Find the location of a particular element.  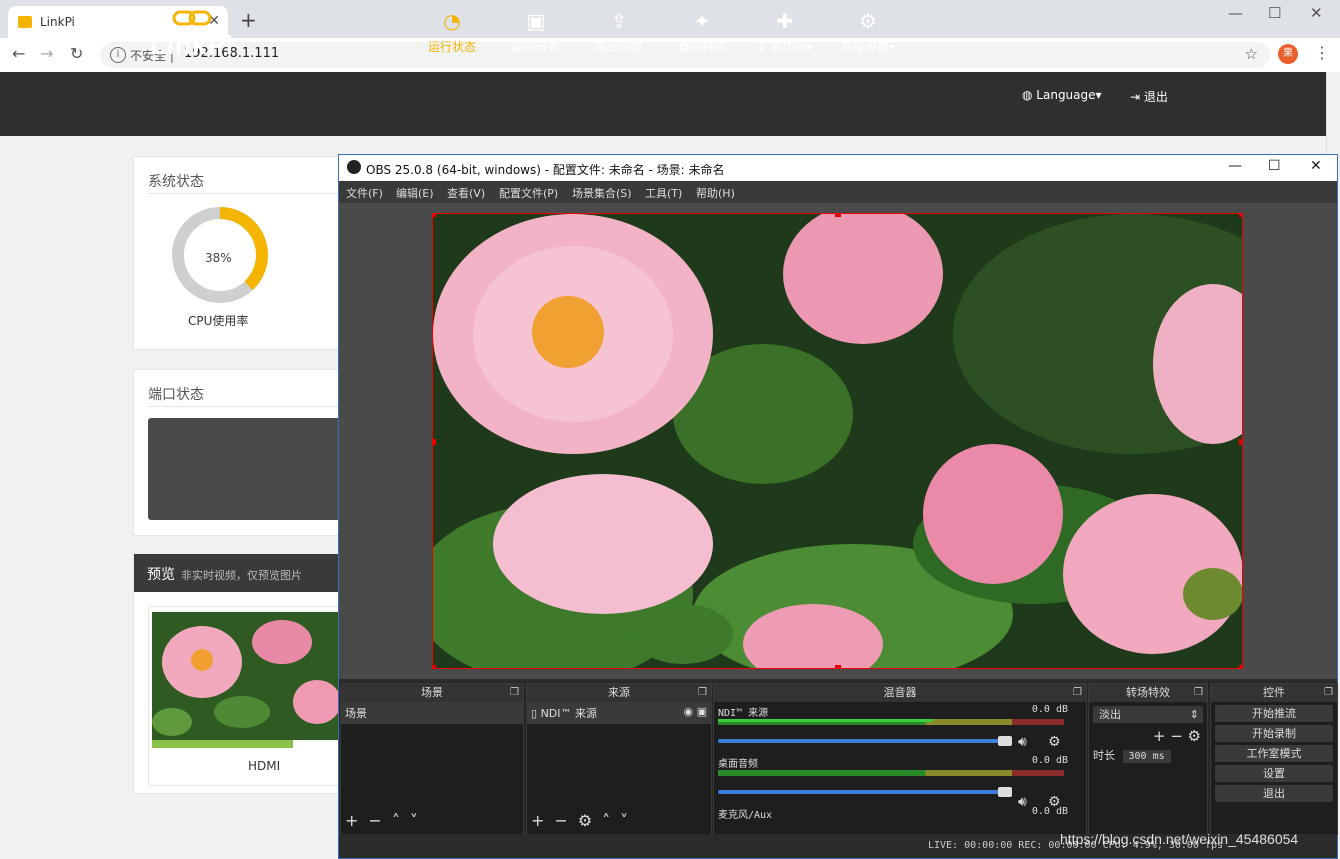

nav-item-output-settings: ⇪ 输出设置 is located at coordinates (619, 34).